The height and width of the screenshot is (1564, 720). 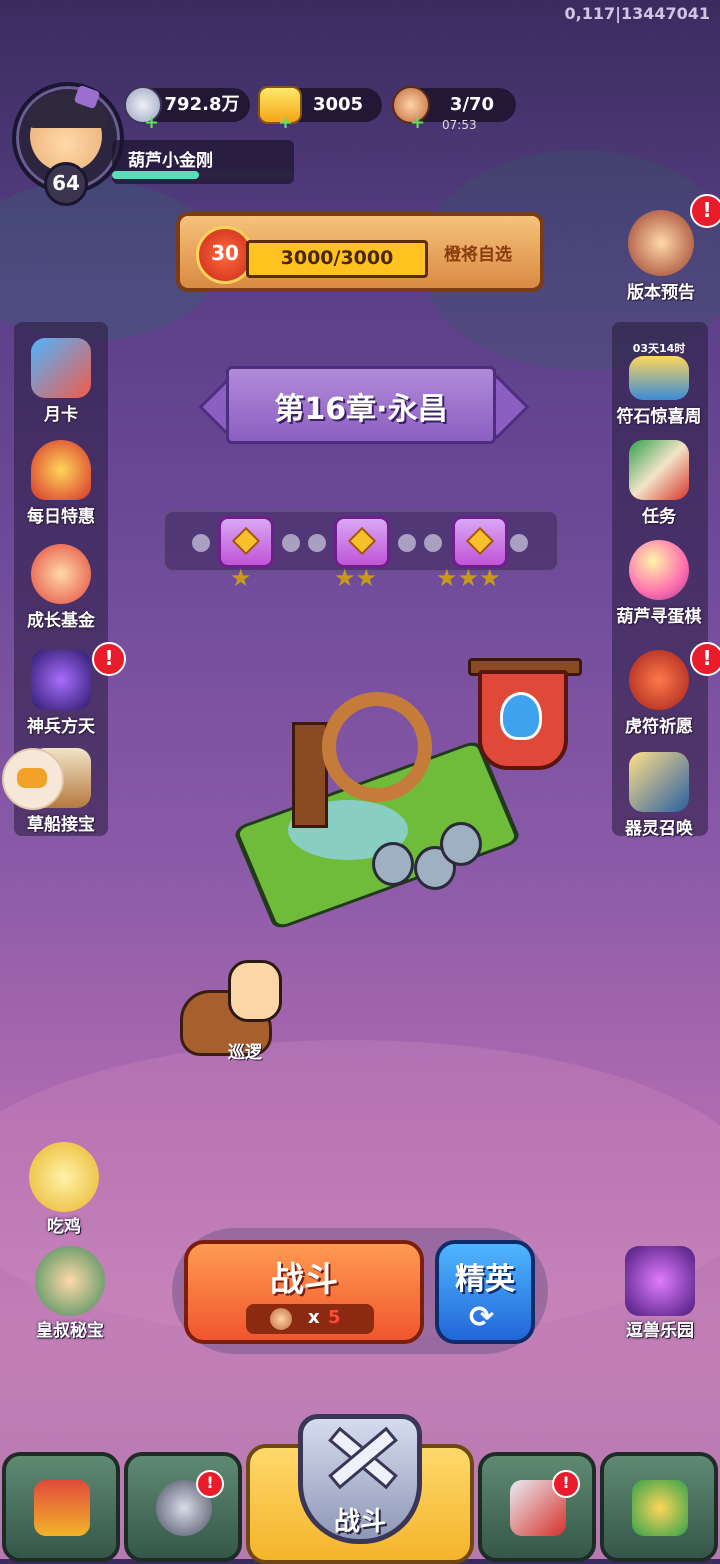 I want to click on enemy-flag, so click(x=525, y=720).